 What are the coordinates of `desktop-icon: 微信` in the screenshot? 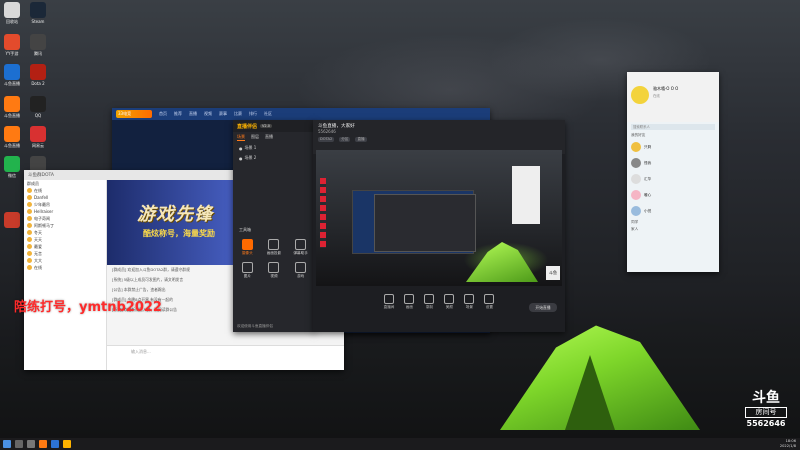 It's located at (12, 167).